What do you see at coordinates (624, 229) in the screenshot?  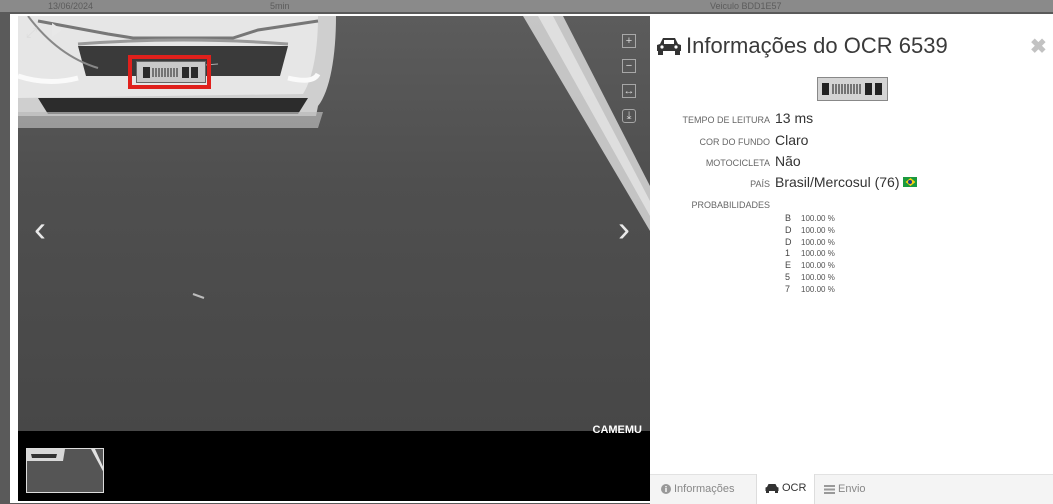 I see `next-image-arrow: ›` at bounding box center [624, 229].